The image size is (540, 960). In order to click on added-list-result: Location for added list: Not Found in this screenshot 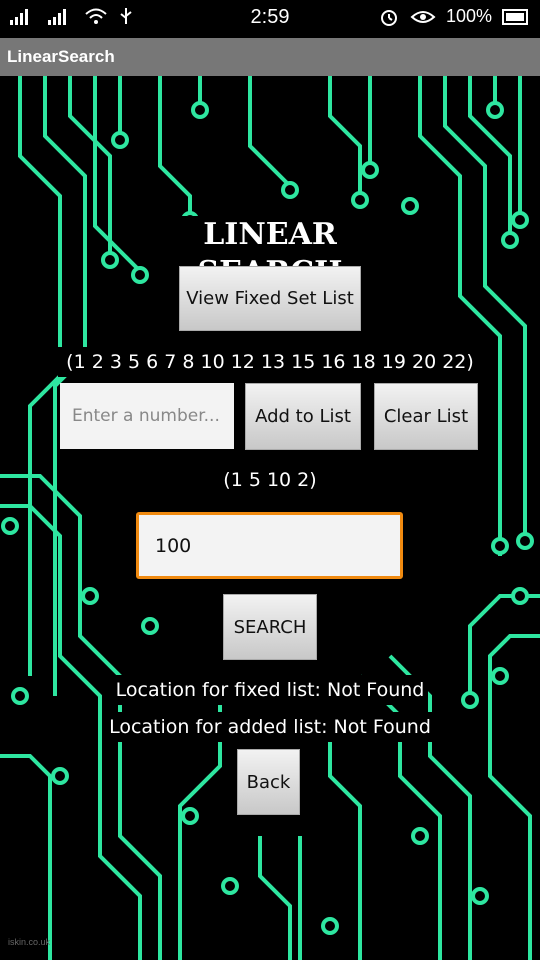, I will do `click(270, 727)`.